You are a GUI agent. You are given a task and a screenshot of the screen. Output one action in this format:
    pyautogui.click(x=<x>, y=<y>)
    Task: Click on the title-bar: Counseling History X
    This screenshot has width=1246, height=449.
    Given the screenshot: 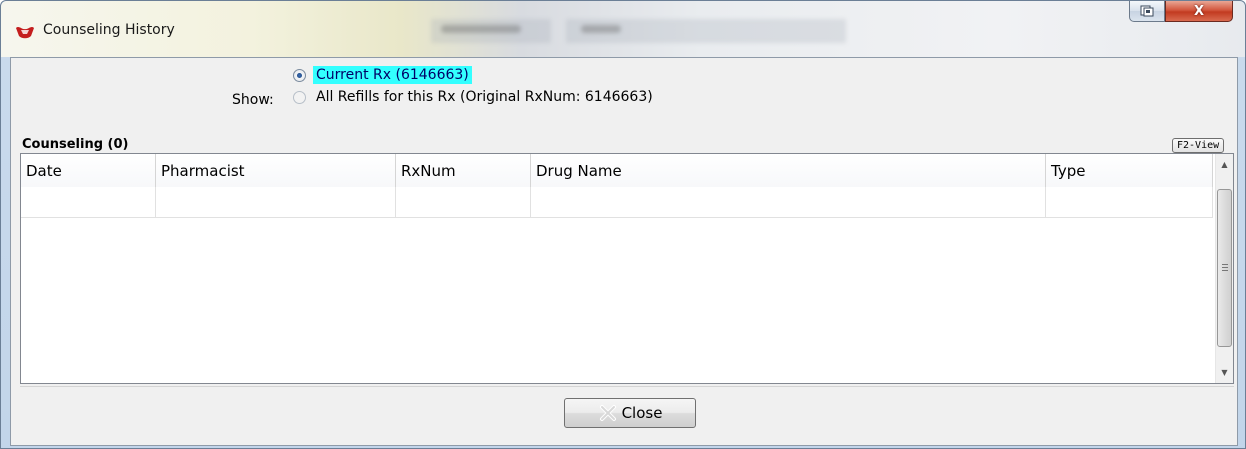 What is the action you would take?
    pyautogui.click(x=623, y=29)
    